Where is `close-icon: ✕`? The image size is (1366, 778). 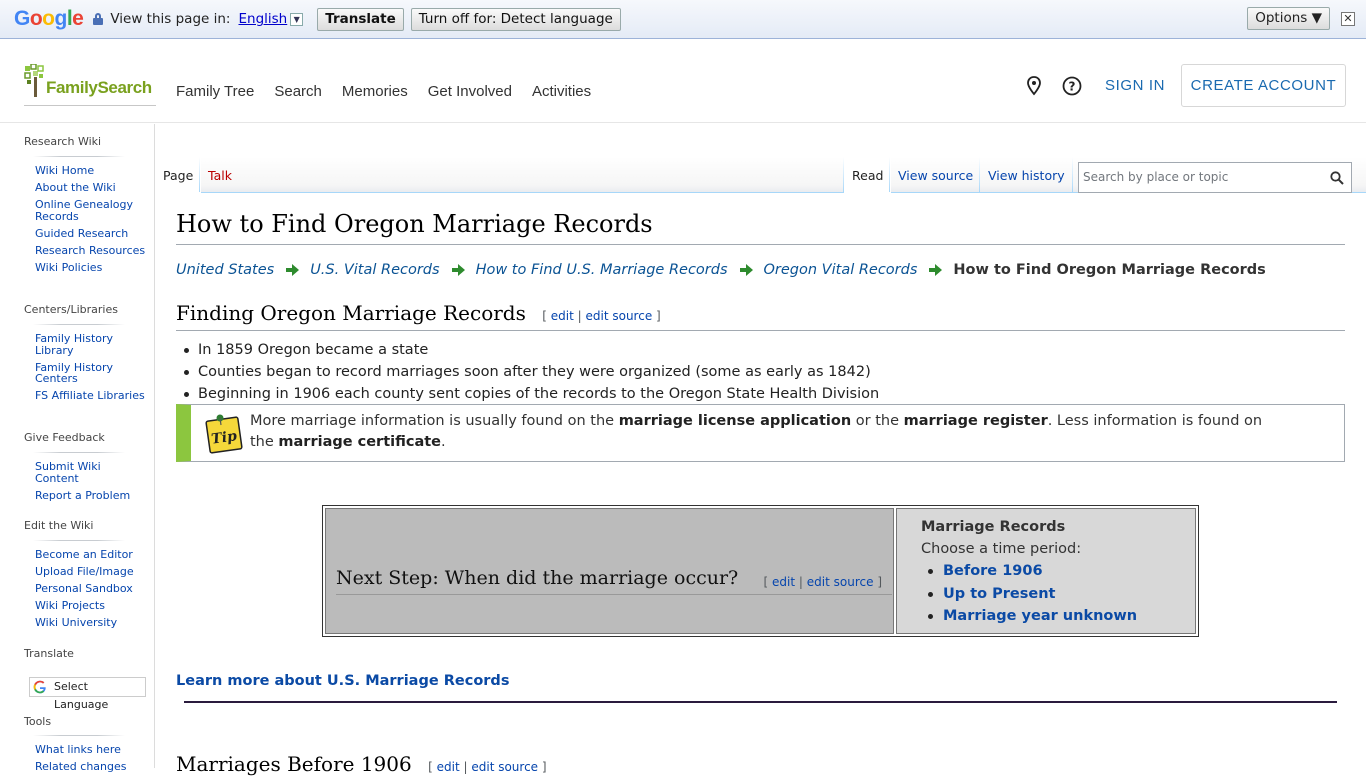 close-icon: ✕ is located at coordinates (1348, 19).